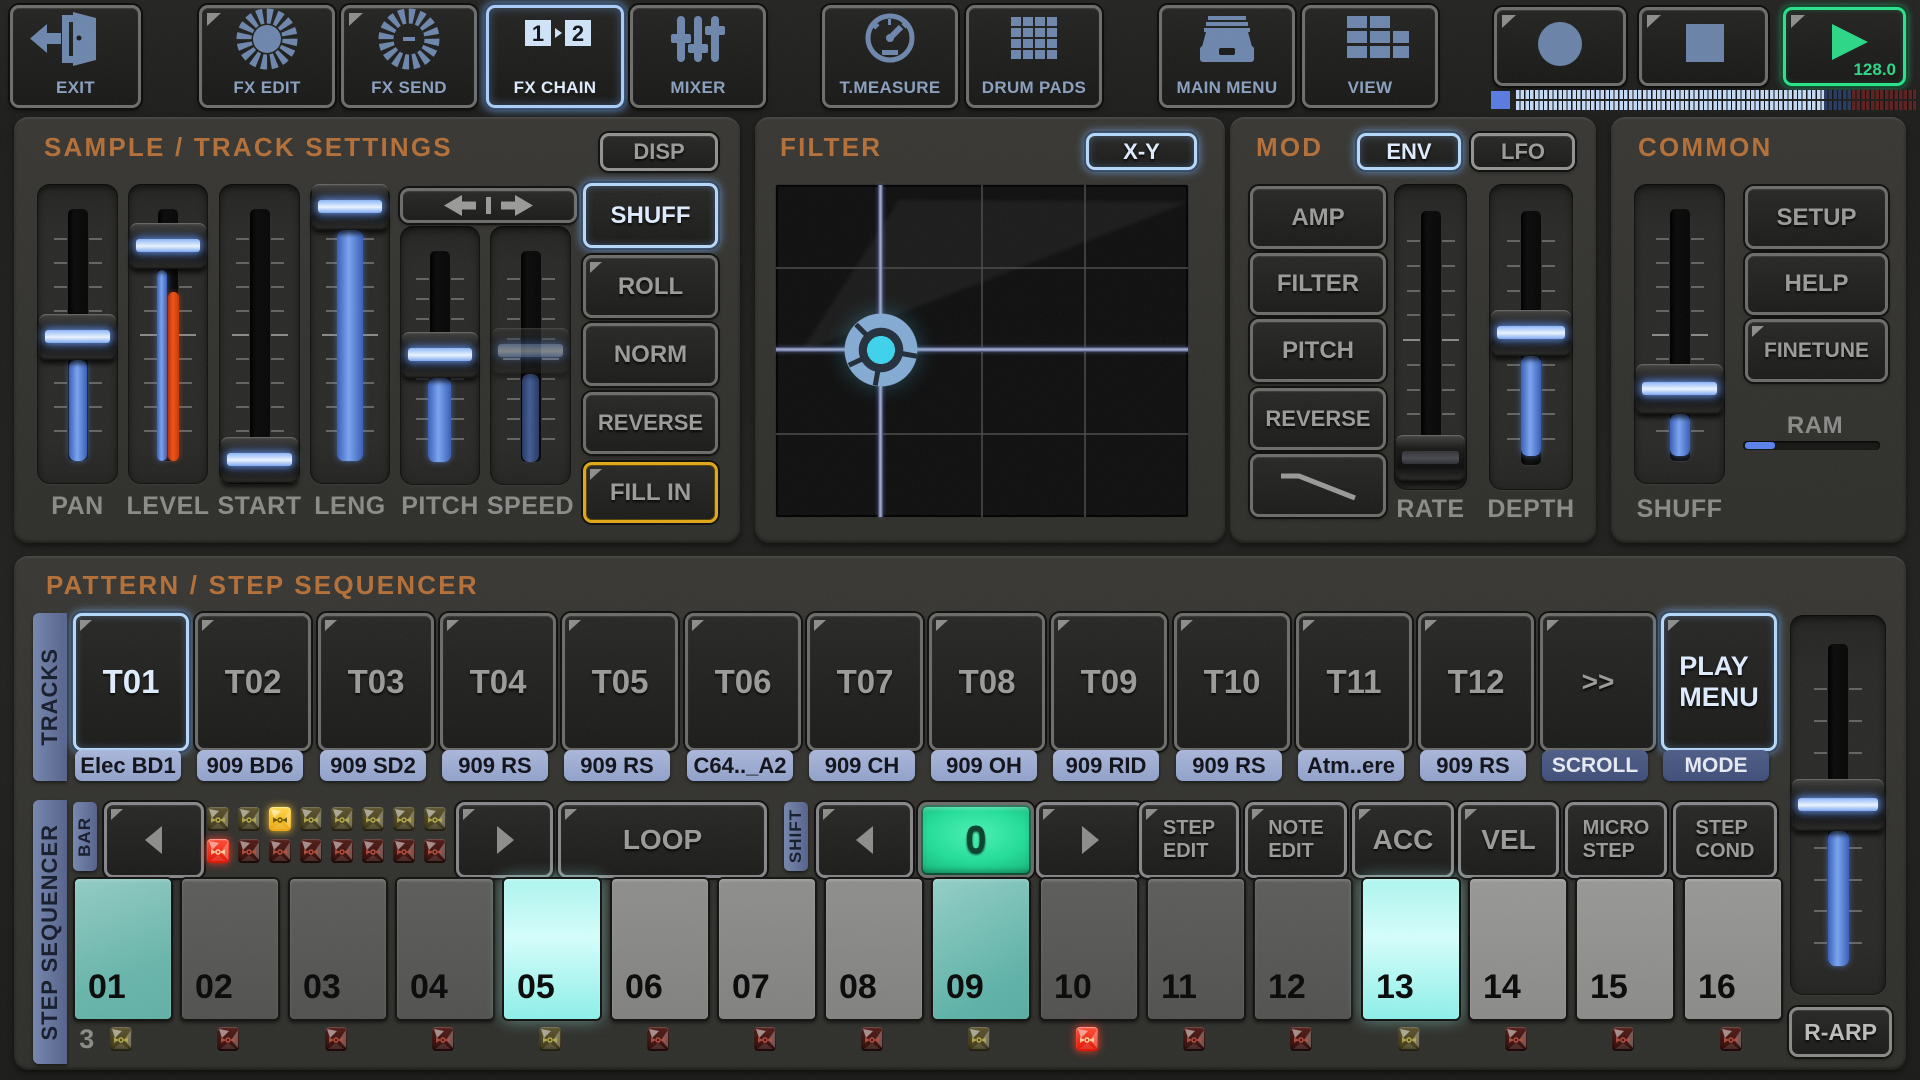  Describe the element at coordinates (578, 33) in the screenshot. I see `svg-text: 2` at that location.